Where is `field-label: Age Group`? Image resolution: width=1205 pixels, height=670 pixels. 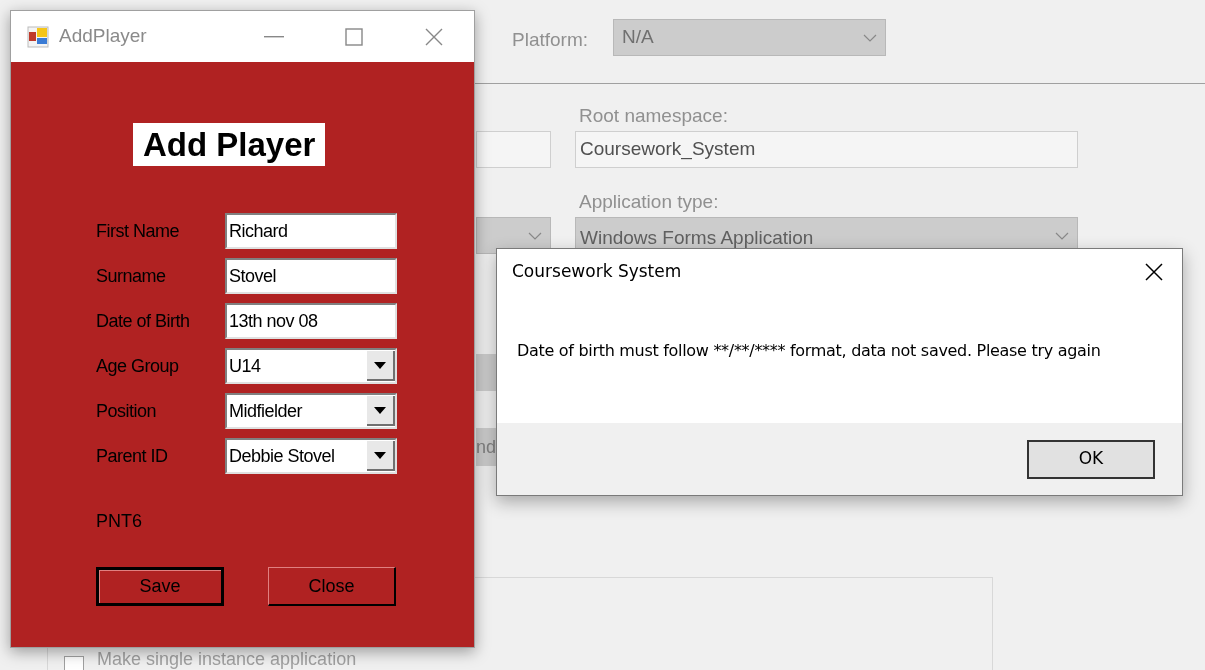 field-label: Age Group is located at coordinates (138, 366).